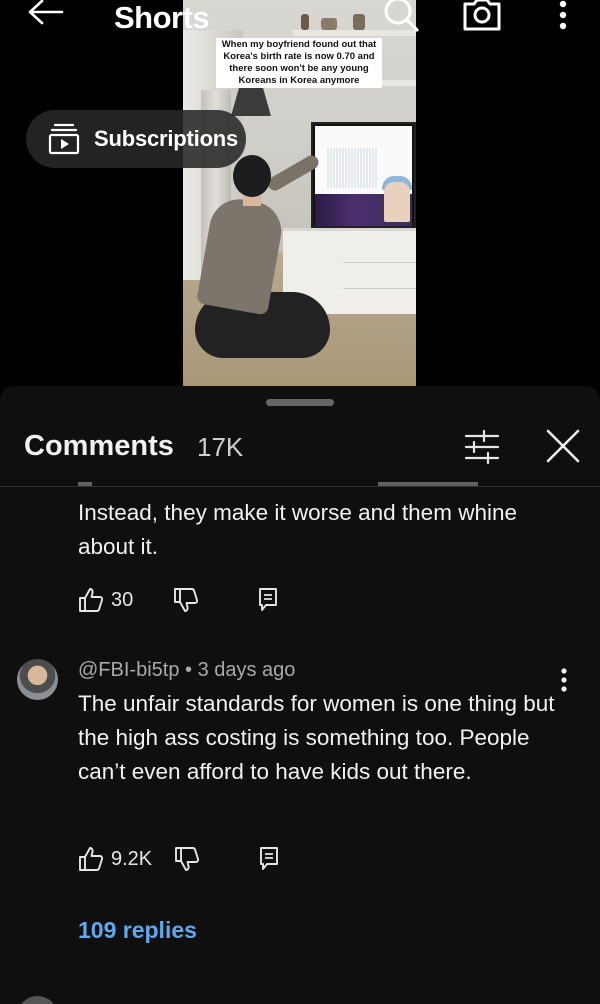 The image size is (600, 1004). I want to click on drag-handle, so click(300, 402).